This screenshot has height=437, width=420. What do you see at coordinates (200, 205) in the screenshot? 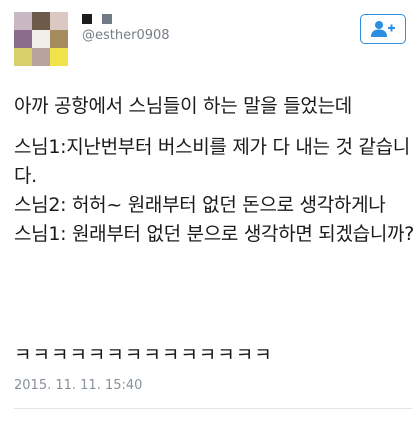
I see `tweet-line: 스님2: 허허~ 원래부터 없던 돈으로 생각하게나` at bounding box center [200, 205].